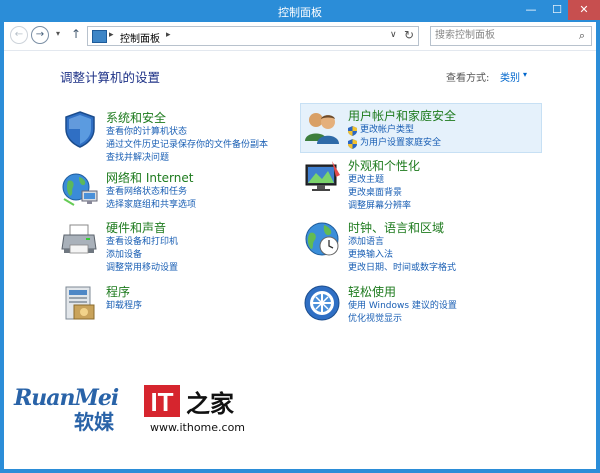 The width and height of the screenshot is (600, 473). I want to click on ruanmei-logo-cn: 软媒, so click(94, 422).